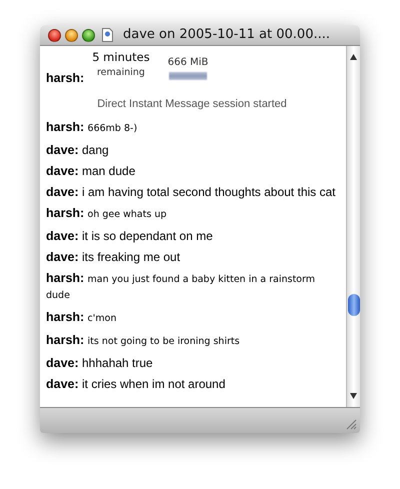 The image size is (400, 489). I want to click on chat-message: harsh: c'mon, so click(82, 318).